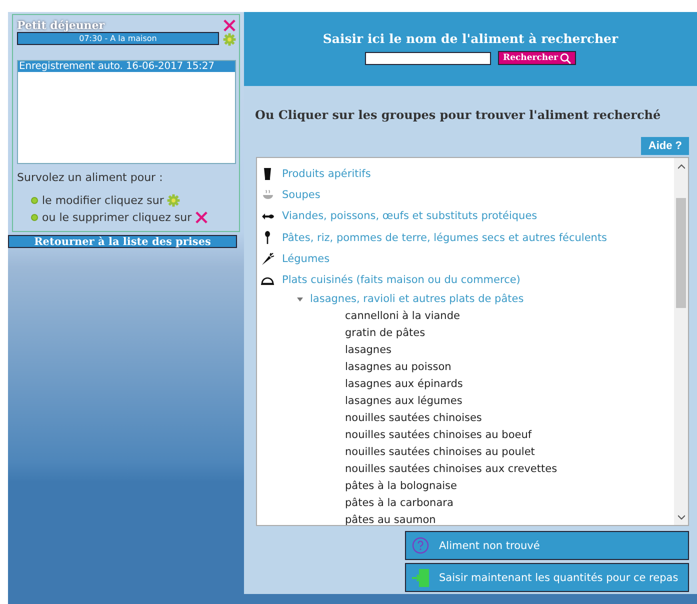  I want to click on food-item: nouilles sautées chinoises aux crevettes, so click(451, 469).